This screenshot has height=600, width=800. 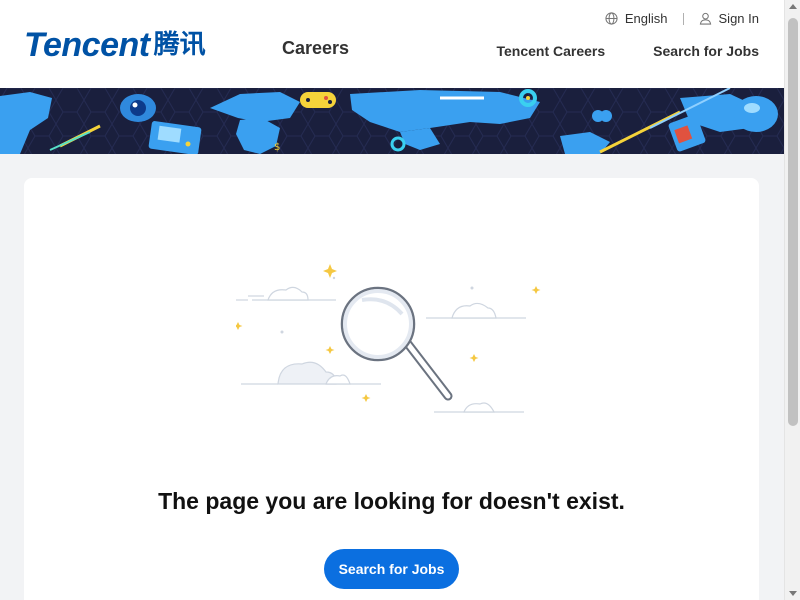 I want to click on scroll-down-arrow-icon, so click(x=793, y=593).